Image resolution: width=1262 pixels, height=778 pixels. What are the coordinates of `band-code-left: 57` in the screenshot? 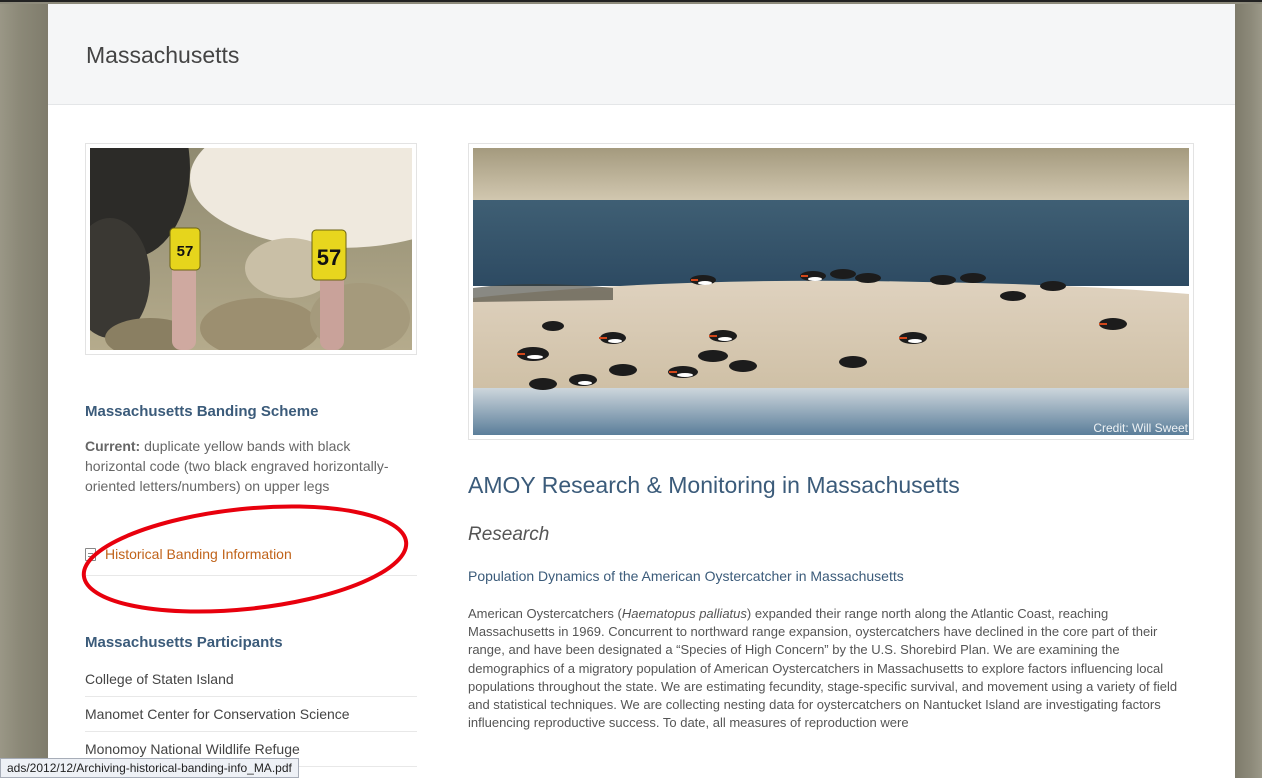 It's located at (185, 251).